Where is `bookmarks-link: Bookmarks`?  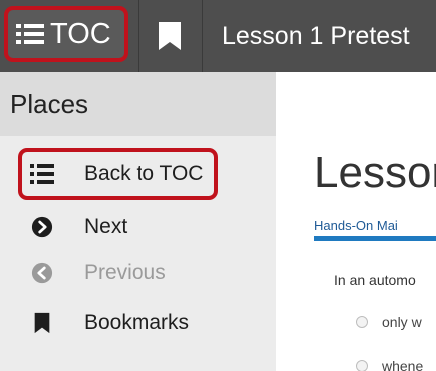
bookmarks-link: Bookmarks is located at coordinates (104, 323).